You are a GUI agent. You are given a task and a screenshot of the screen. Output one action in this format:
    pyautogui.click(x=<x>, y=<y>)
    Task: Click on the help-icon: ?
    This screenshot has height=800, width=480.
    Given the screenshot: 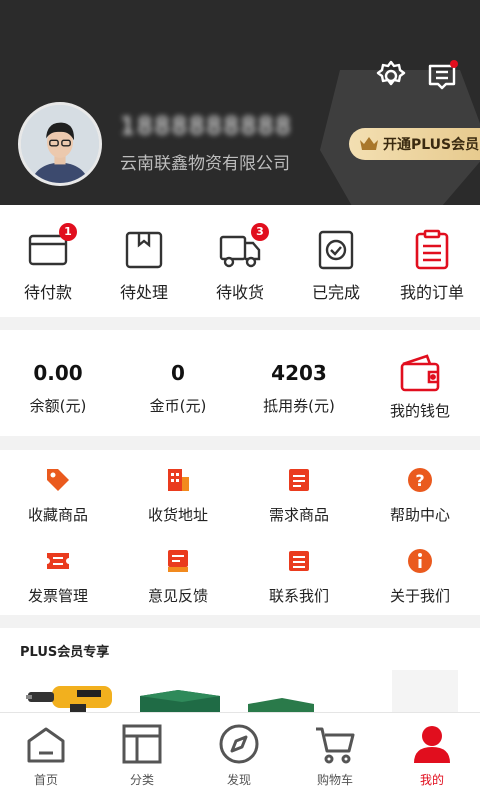 What is the action you would take?
    pyautogui.click(x=420, y=480)
    